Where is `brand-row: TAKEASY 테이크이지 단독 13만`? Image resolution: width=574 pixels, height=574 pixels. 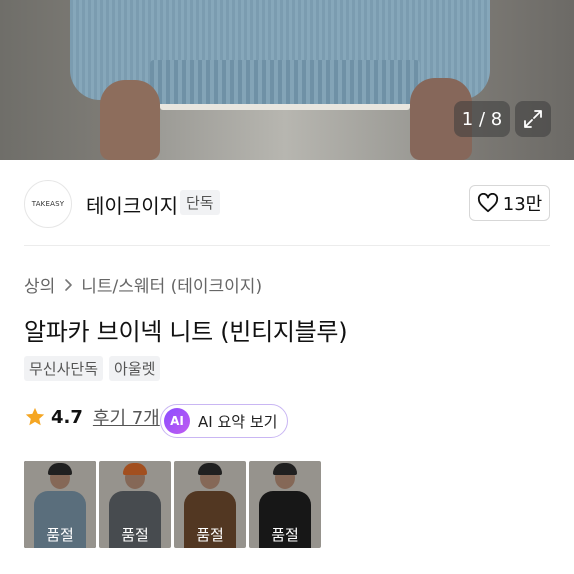 brand-row: TAKEASY 테이크이지 단독 13만 is located at coordinates (287, 203).